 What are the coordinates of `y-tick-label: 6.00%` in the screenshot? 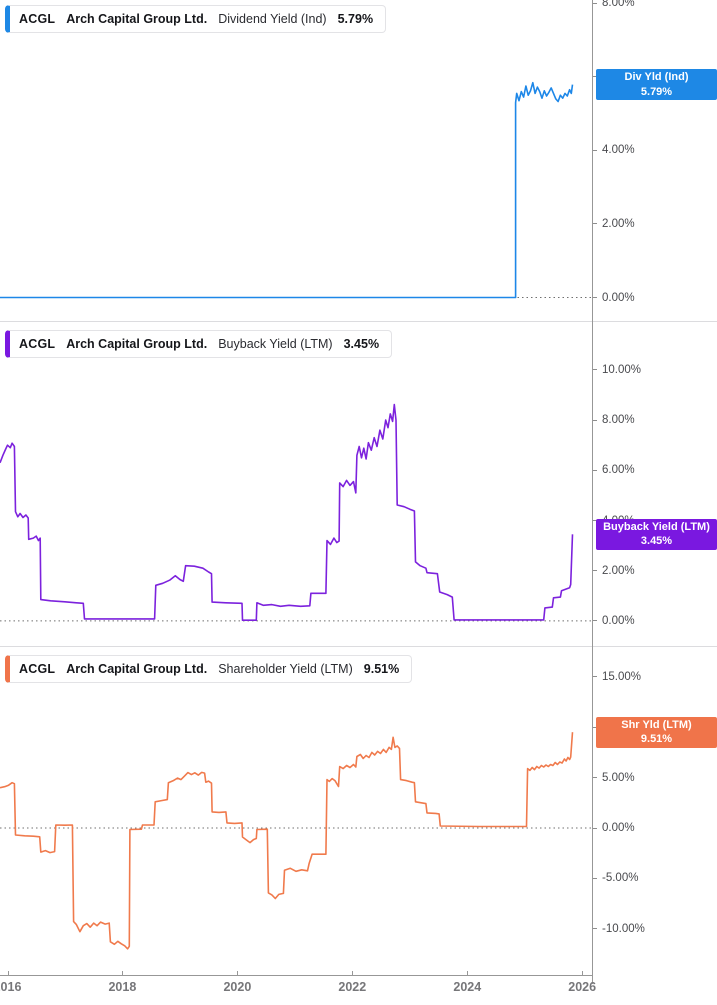 It's located at (618, 470).